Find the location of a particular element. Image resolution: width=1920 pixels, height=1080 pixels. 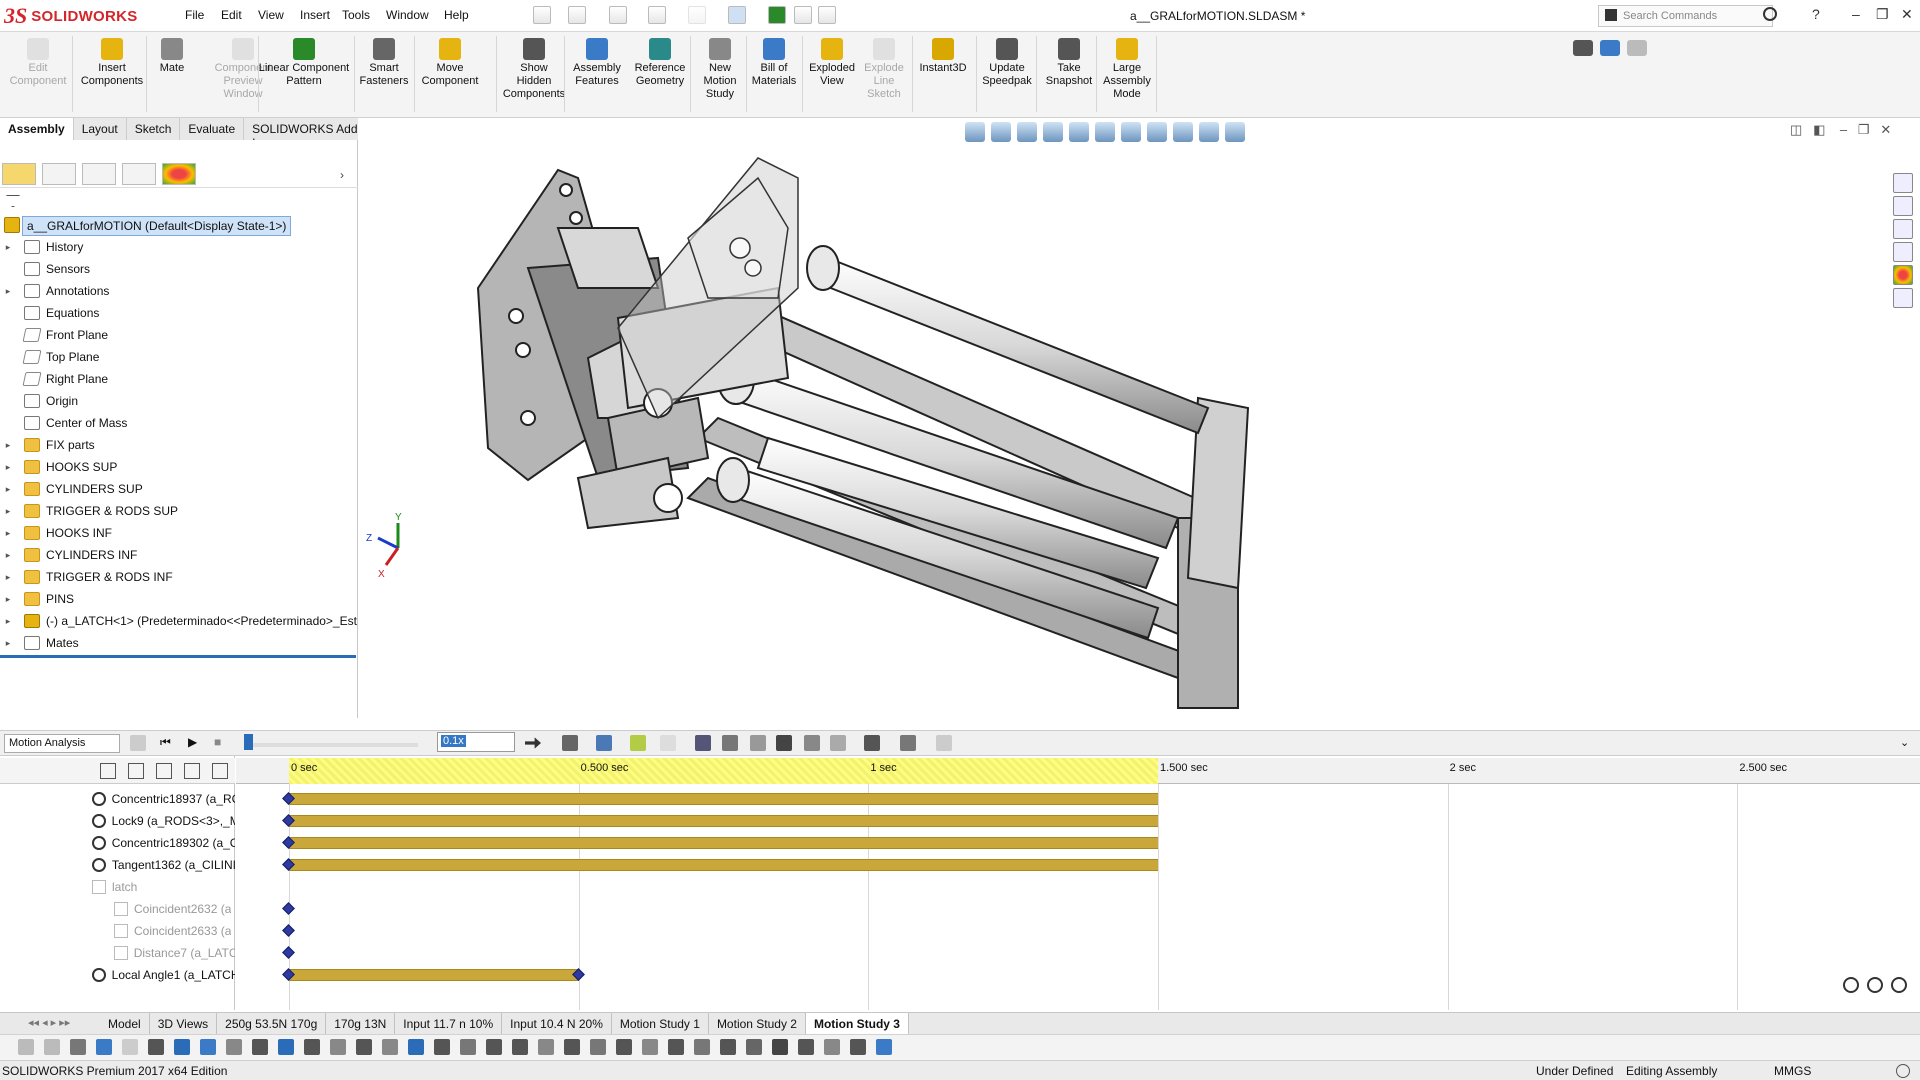

motor-icon is located at coordinates (703, 743).